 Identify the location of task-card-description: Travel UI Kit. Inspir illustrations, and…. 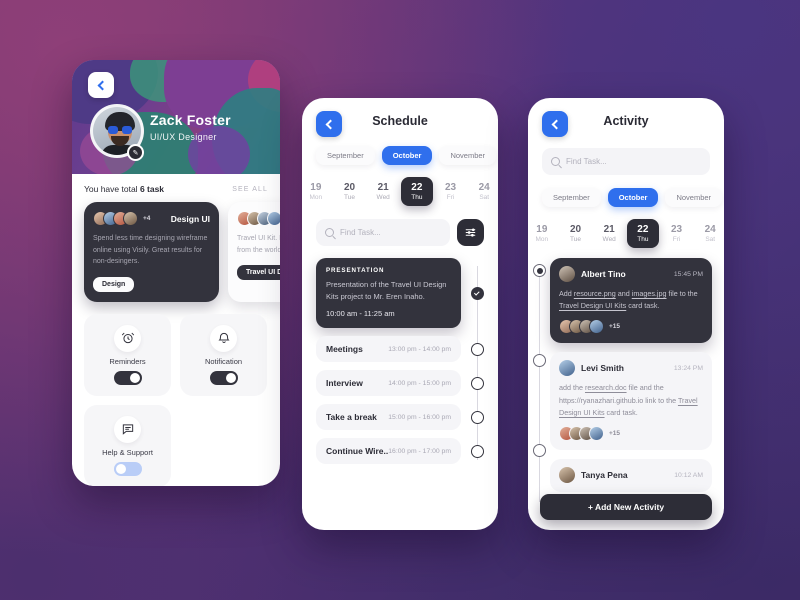
(258, 244).